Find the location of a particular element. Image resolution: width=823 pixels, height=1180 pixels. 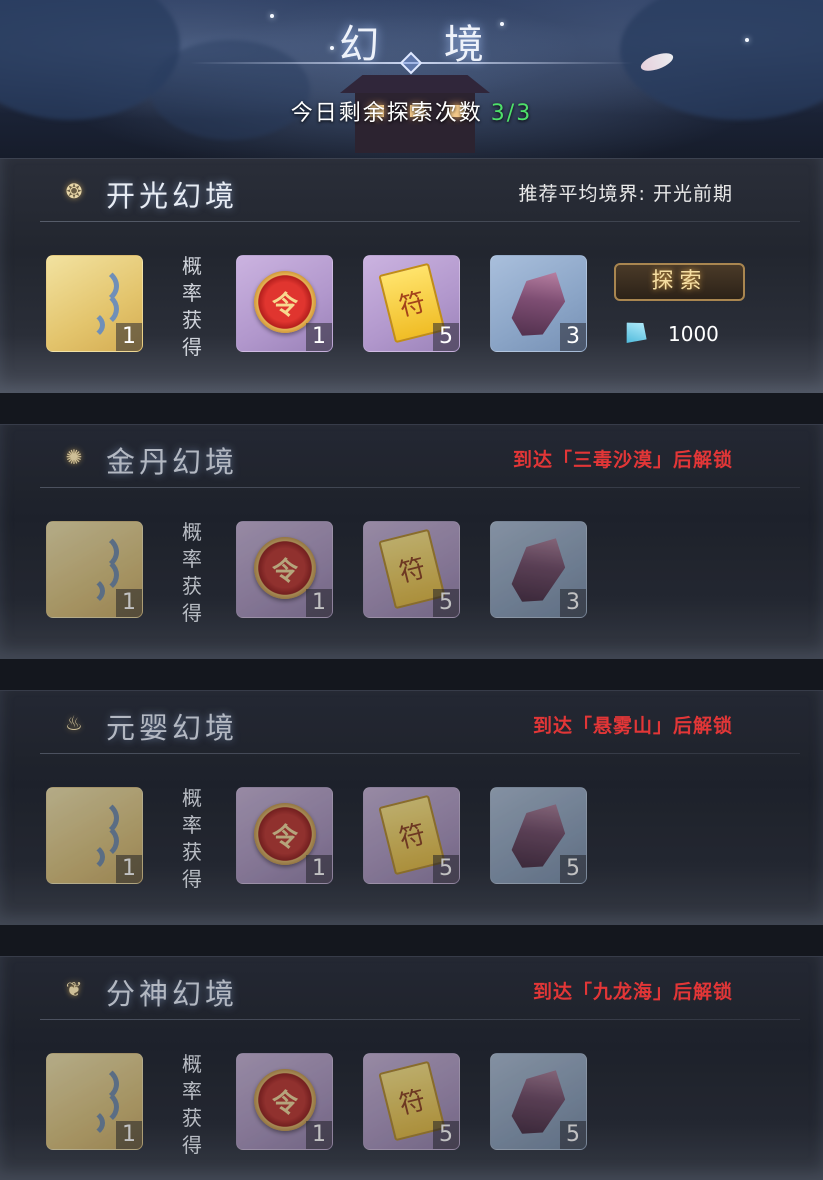

unlock-requirement: 到达「三毒沙漠」后解锁 is located at coordinates (622, 460).